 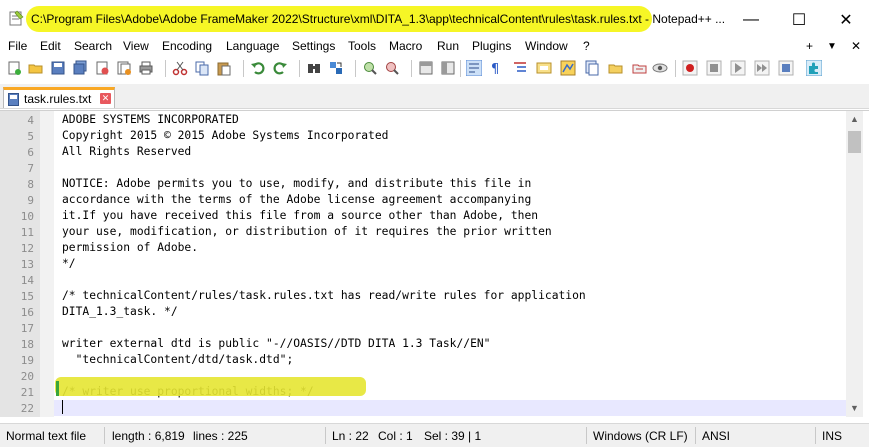 I want to click on code-line: 14, so click(x=423, y=280).